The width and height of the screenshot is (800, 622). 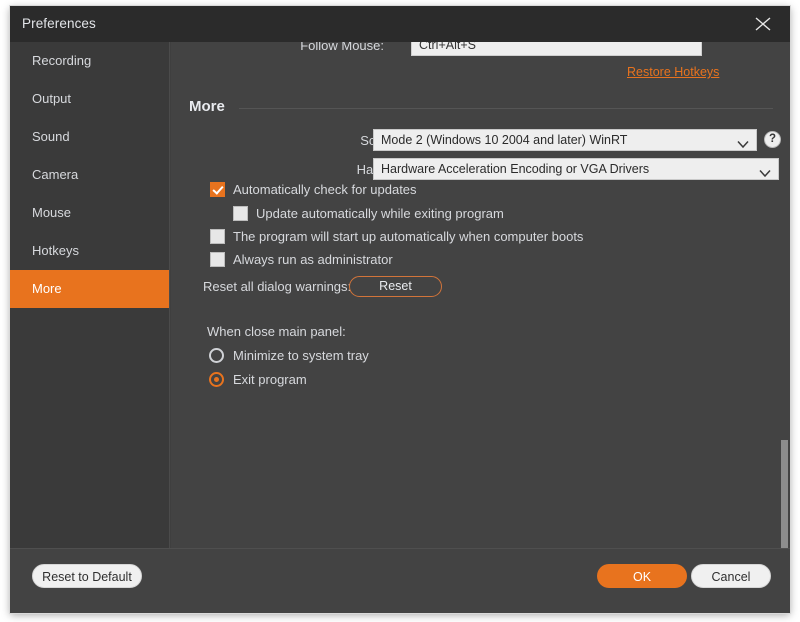 I want to click on sidebar-item-label: More, so click(x=47, y=288).